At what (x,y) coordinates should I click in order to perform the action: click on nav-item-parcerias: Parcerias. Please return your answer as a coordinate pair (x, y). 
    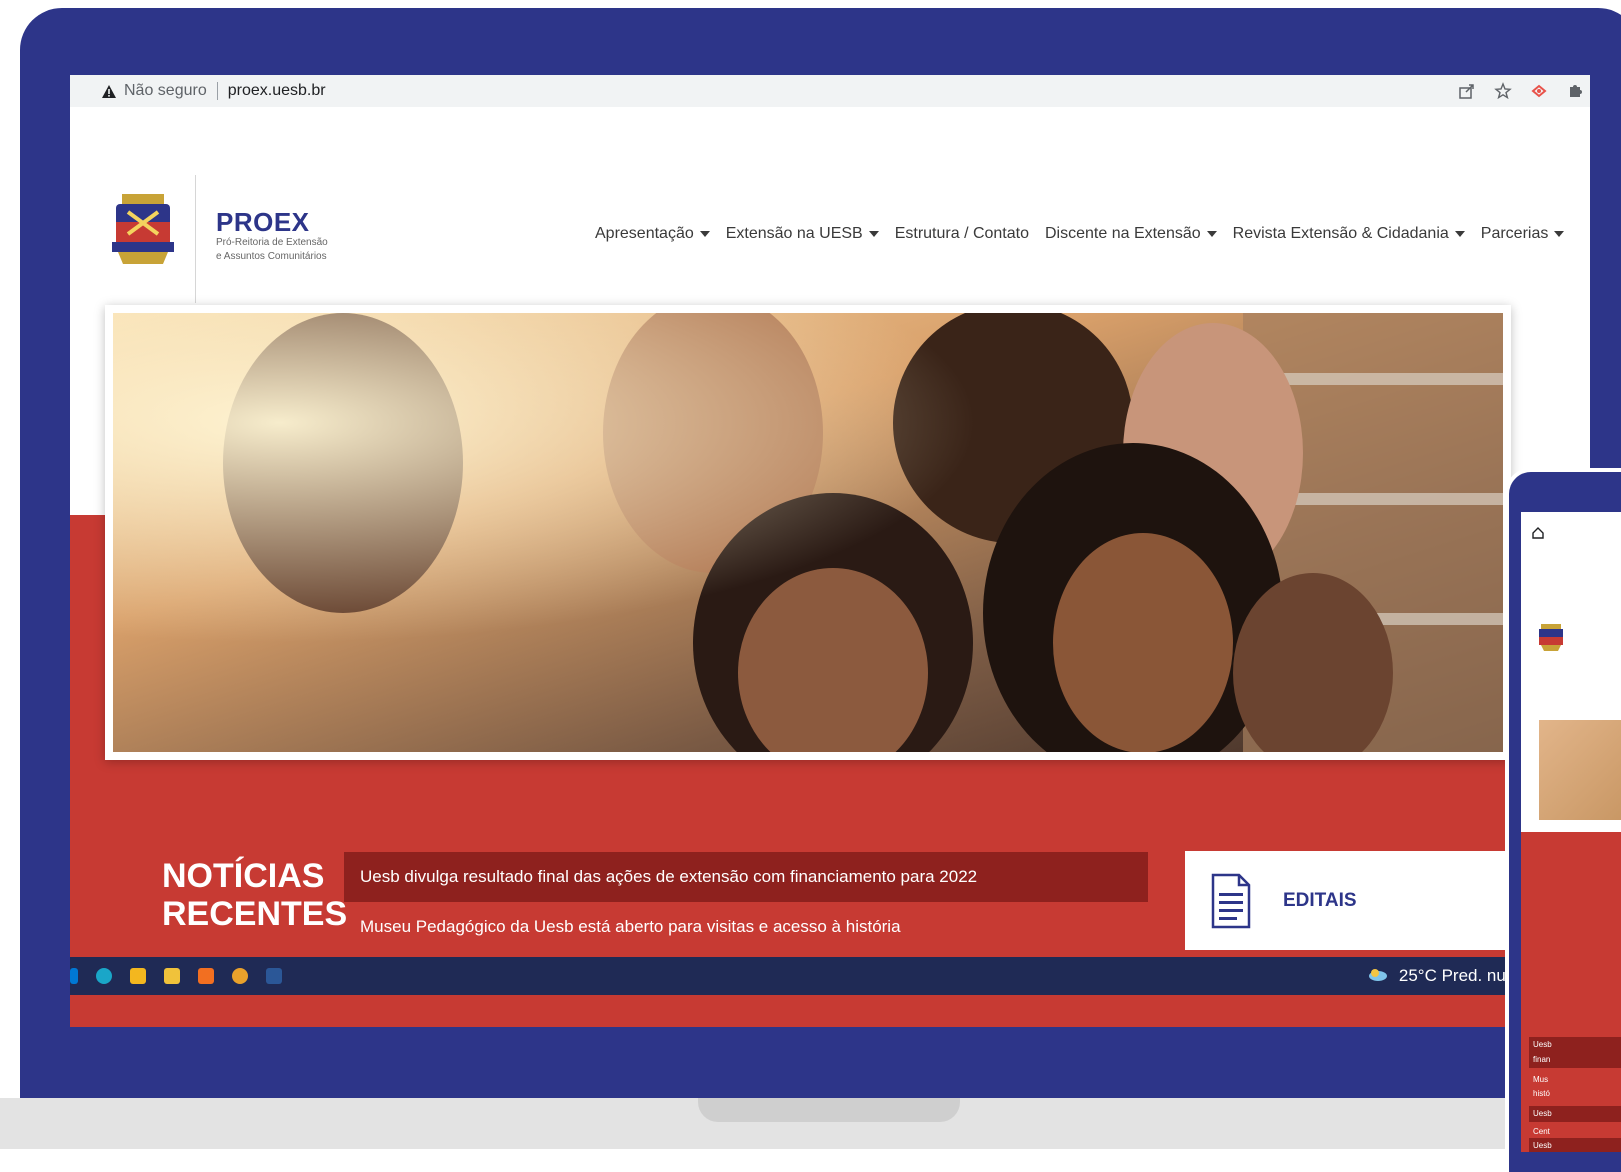
    Looking at the image, I should click on (1523, 234).